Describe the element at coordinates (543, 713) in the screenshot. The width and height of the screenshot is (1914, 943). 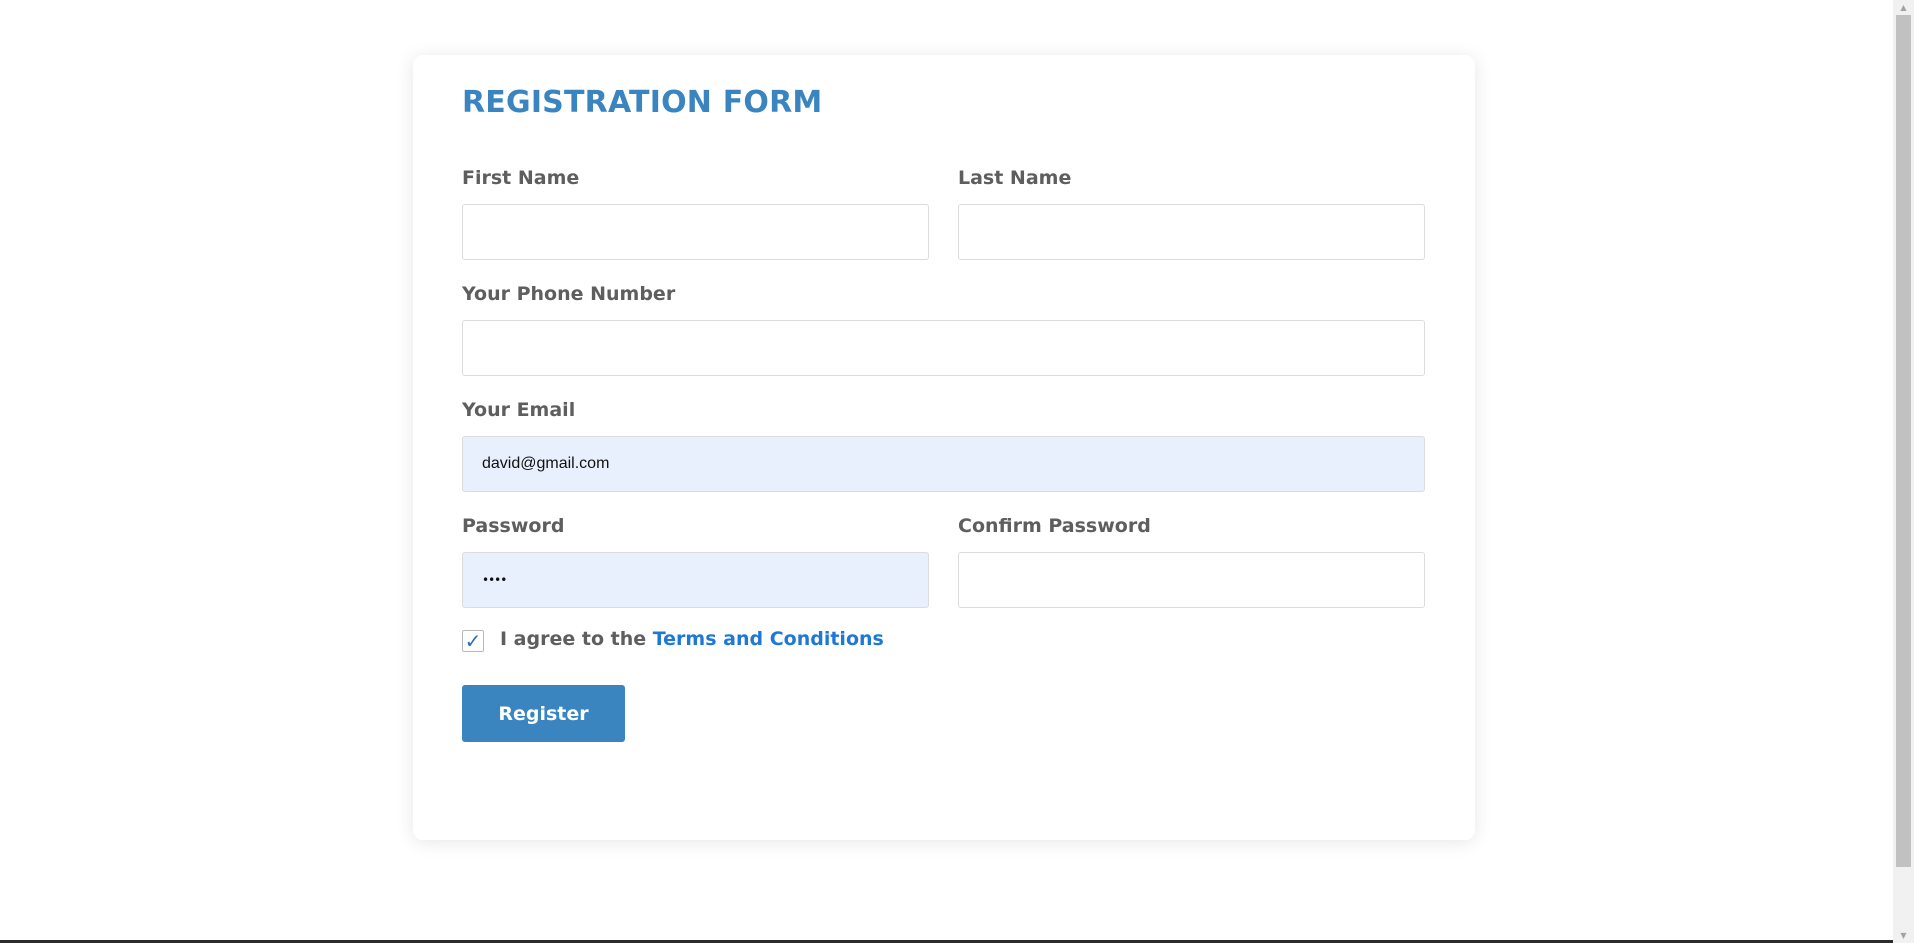
I see `register-button: Register` at that location.